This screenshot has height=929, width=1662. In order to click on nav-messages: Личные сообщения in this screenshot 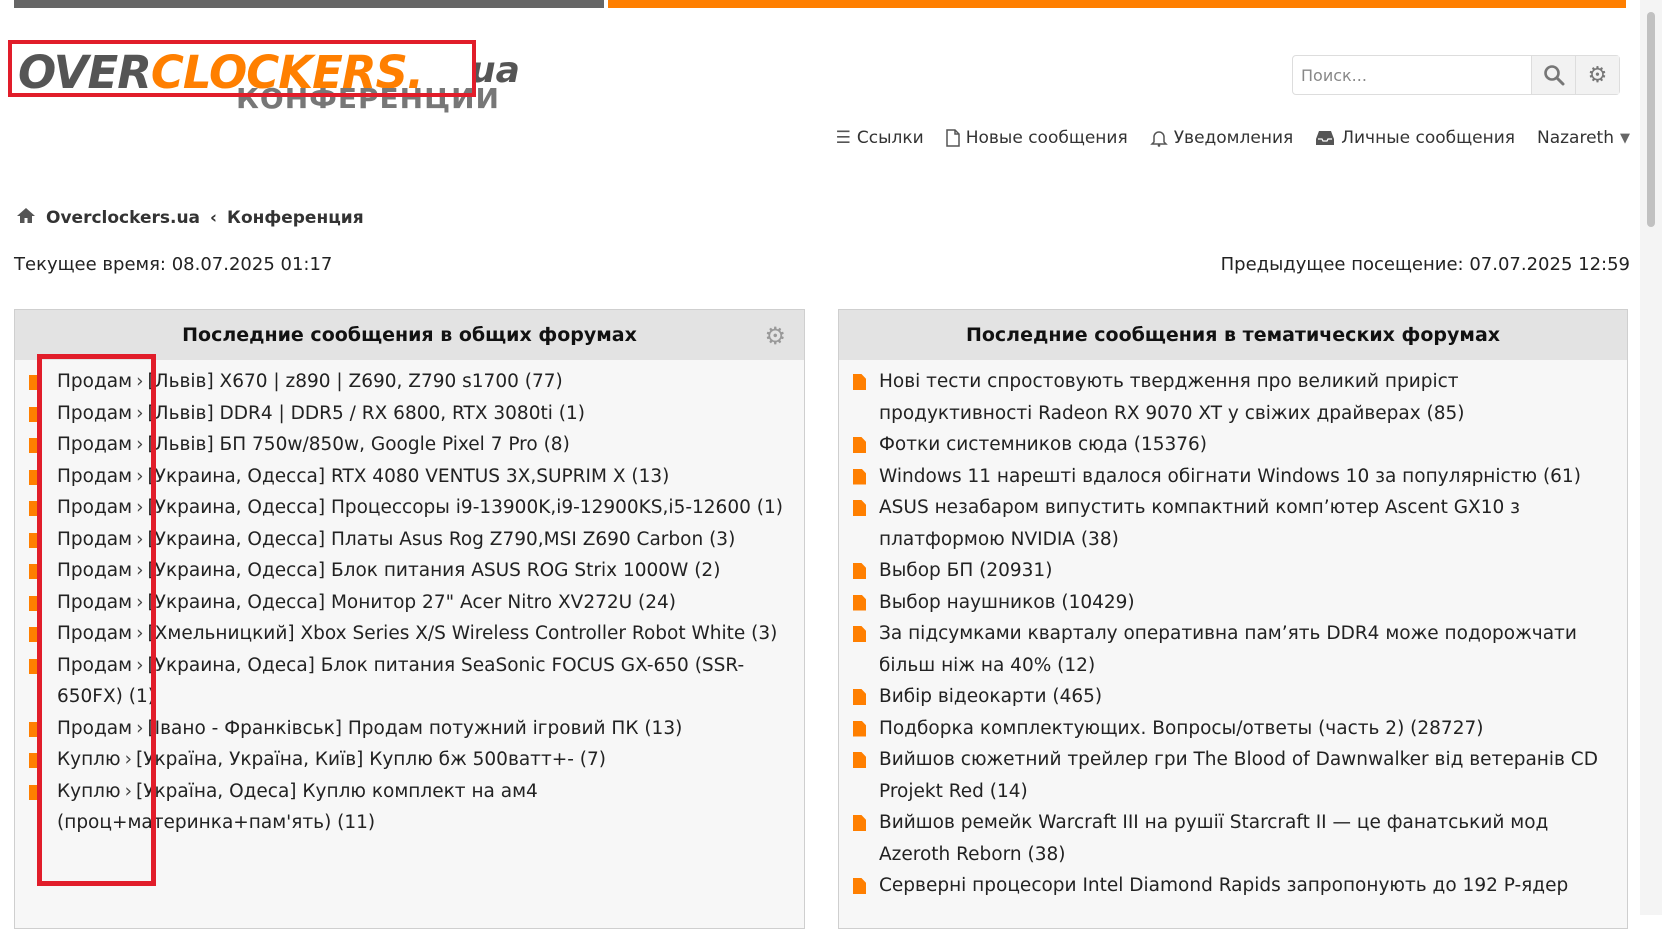, I will do `click(1415, 138)`.